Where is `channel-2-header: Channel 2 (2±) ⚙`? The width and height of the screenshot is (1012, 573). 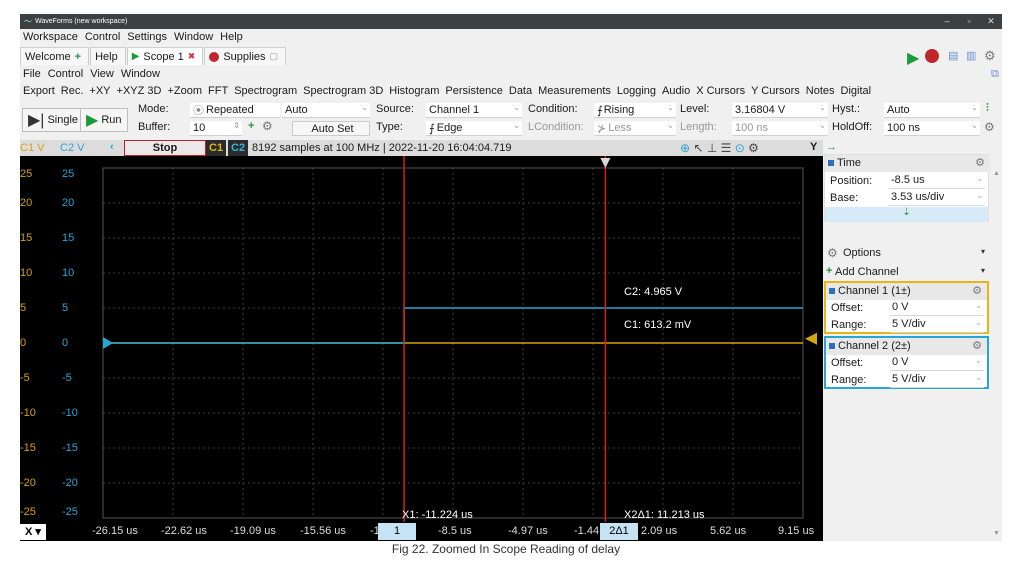
channel-2-header: Channel 2 (2±) ⚙ is located at coordinates (906, 346).